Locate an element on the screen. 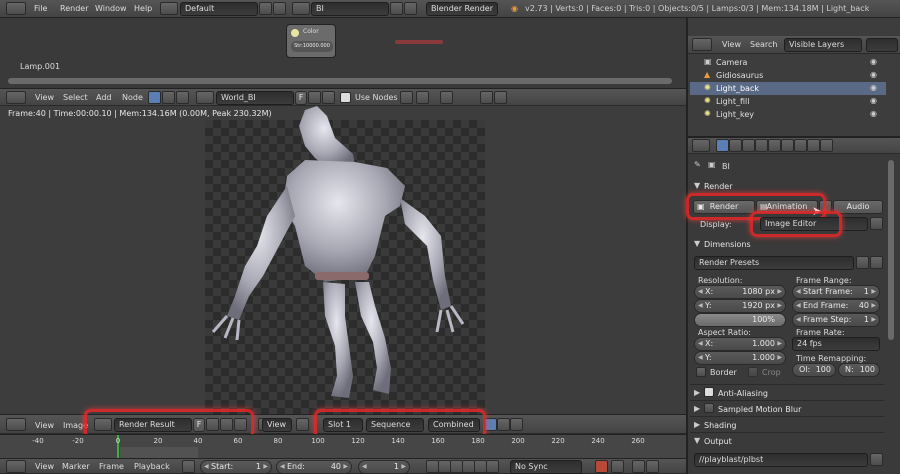 This screenshot has width=900, height=474. keying-icon is located at coordinates (617, 466).